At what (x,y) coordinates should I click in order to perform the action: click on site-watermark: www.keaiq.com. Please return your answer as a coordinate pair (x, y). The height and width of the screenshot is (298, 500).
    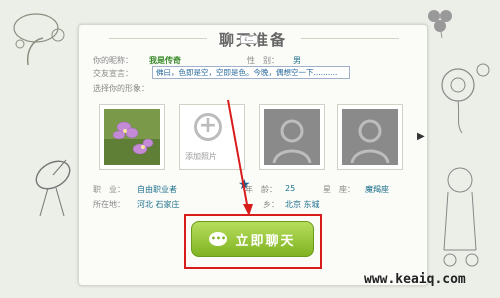
    Looking at the image, I should click on (415, 279).